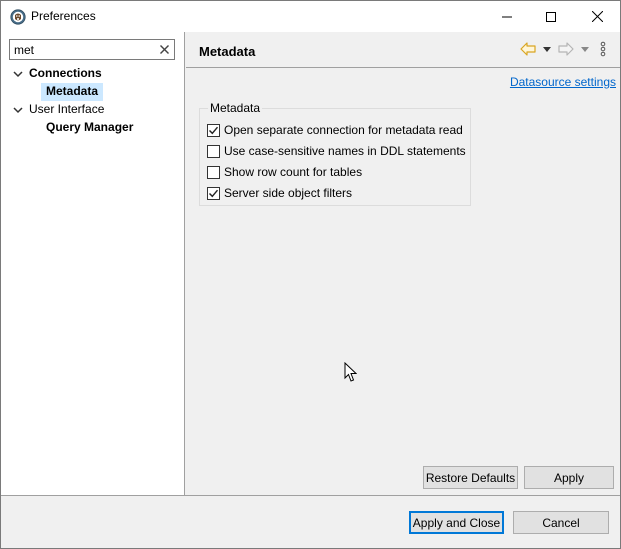  Describe the element at coordinates (310, 16) in the screenshot. I see `title-bar: Preferences` at that location.